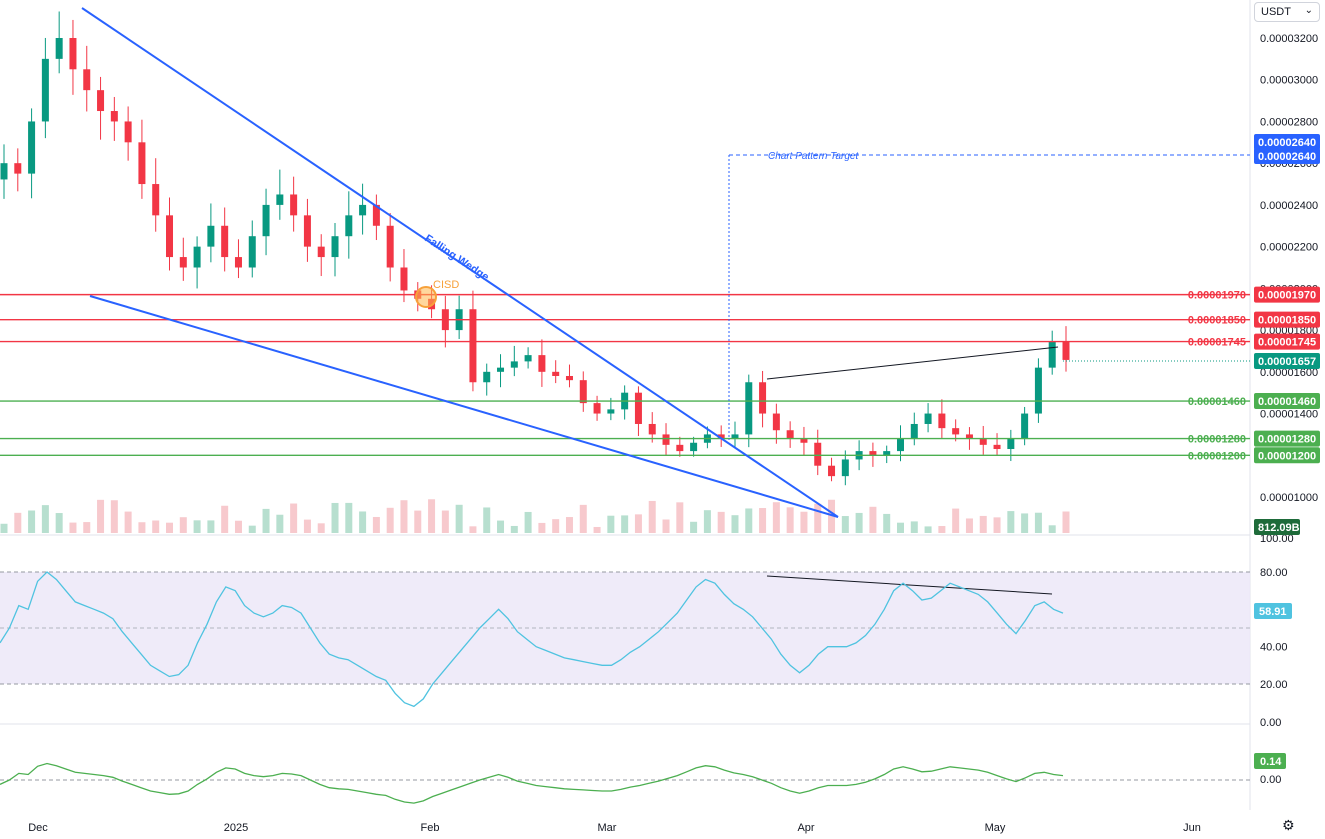 This screenshot has width=1325, height=839. I want to click on currency-selector: USDT ⌄, so click(1287, 12).